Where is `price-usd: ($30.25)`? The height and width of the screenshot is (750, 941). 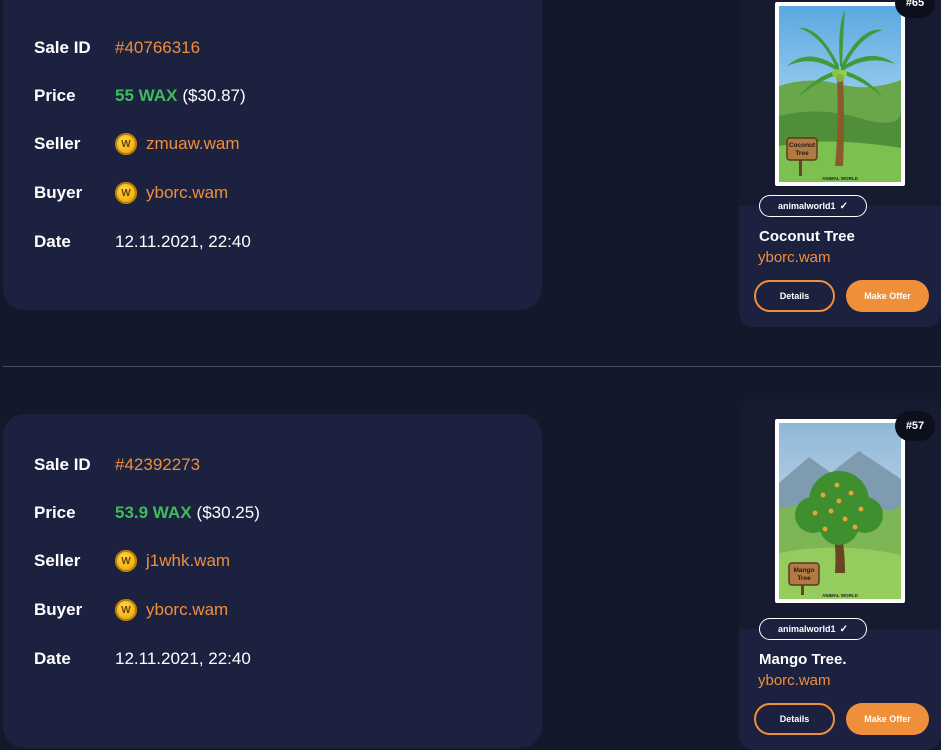 price-usd: ($30.25) is located at coordinates (228, 512).